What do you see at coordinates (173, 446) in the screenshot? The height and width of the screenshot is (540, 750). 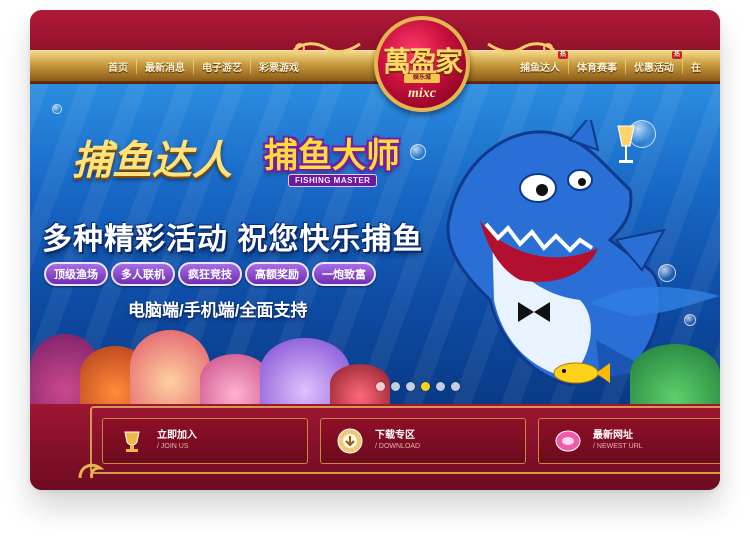 I see `join-us-subtitle: / JOIN US` at bounding box center [173, 446].